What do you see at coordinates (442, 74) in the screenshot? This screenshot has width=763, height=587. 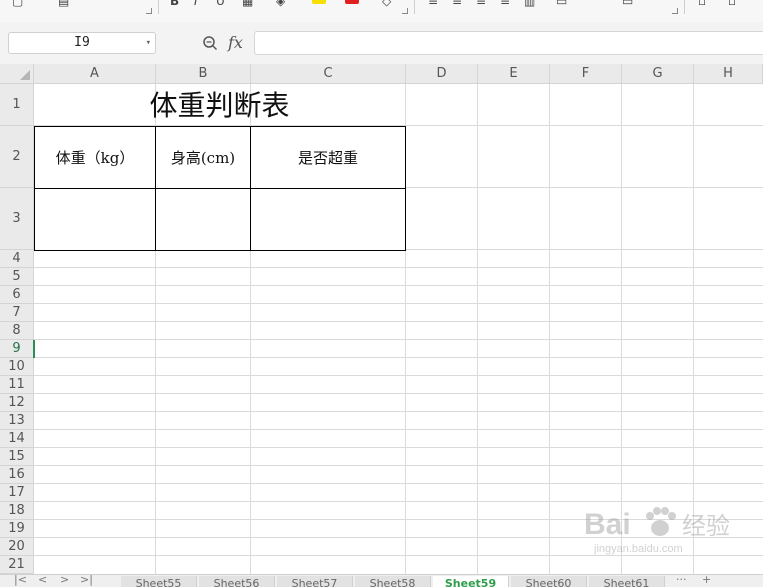 I see `column-header-d: D` at bounding box center [442, 74].